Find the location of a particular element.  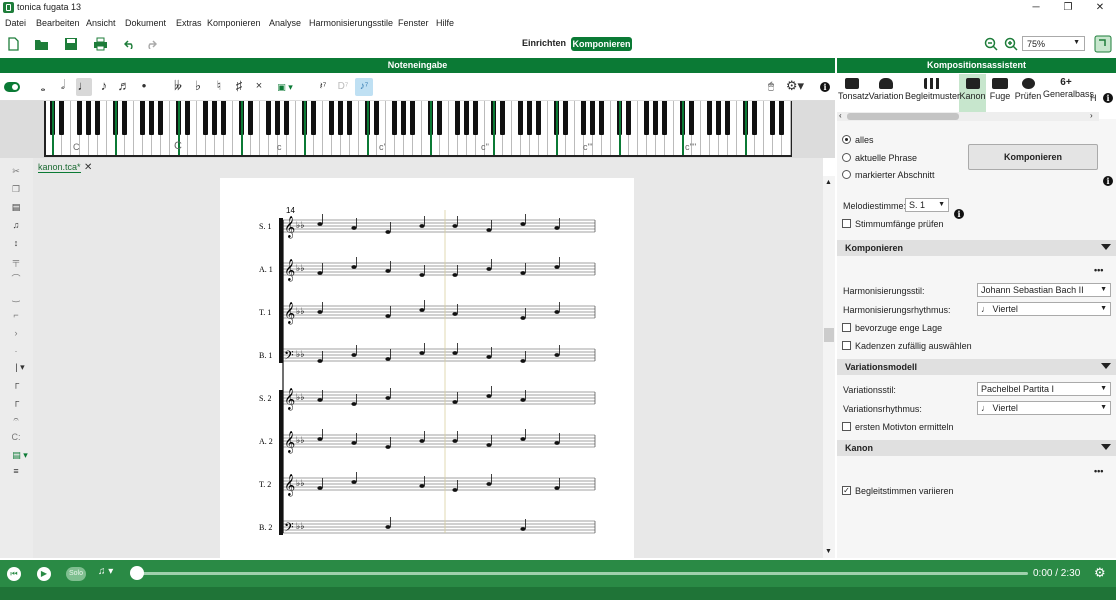

sharp-icon: ♯ is located at coordinates (239, 86).